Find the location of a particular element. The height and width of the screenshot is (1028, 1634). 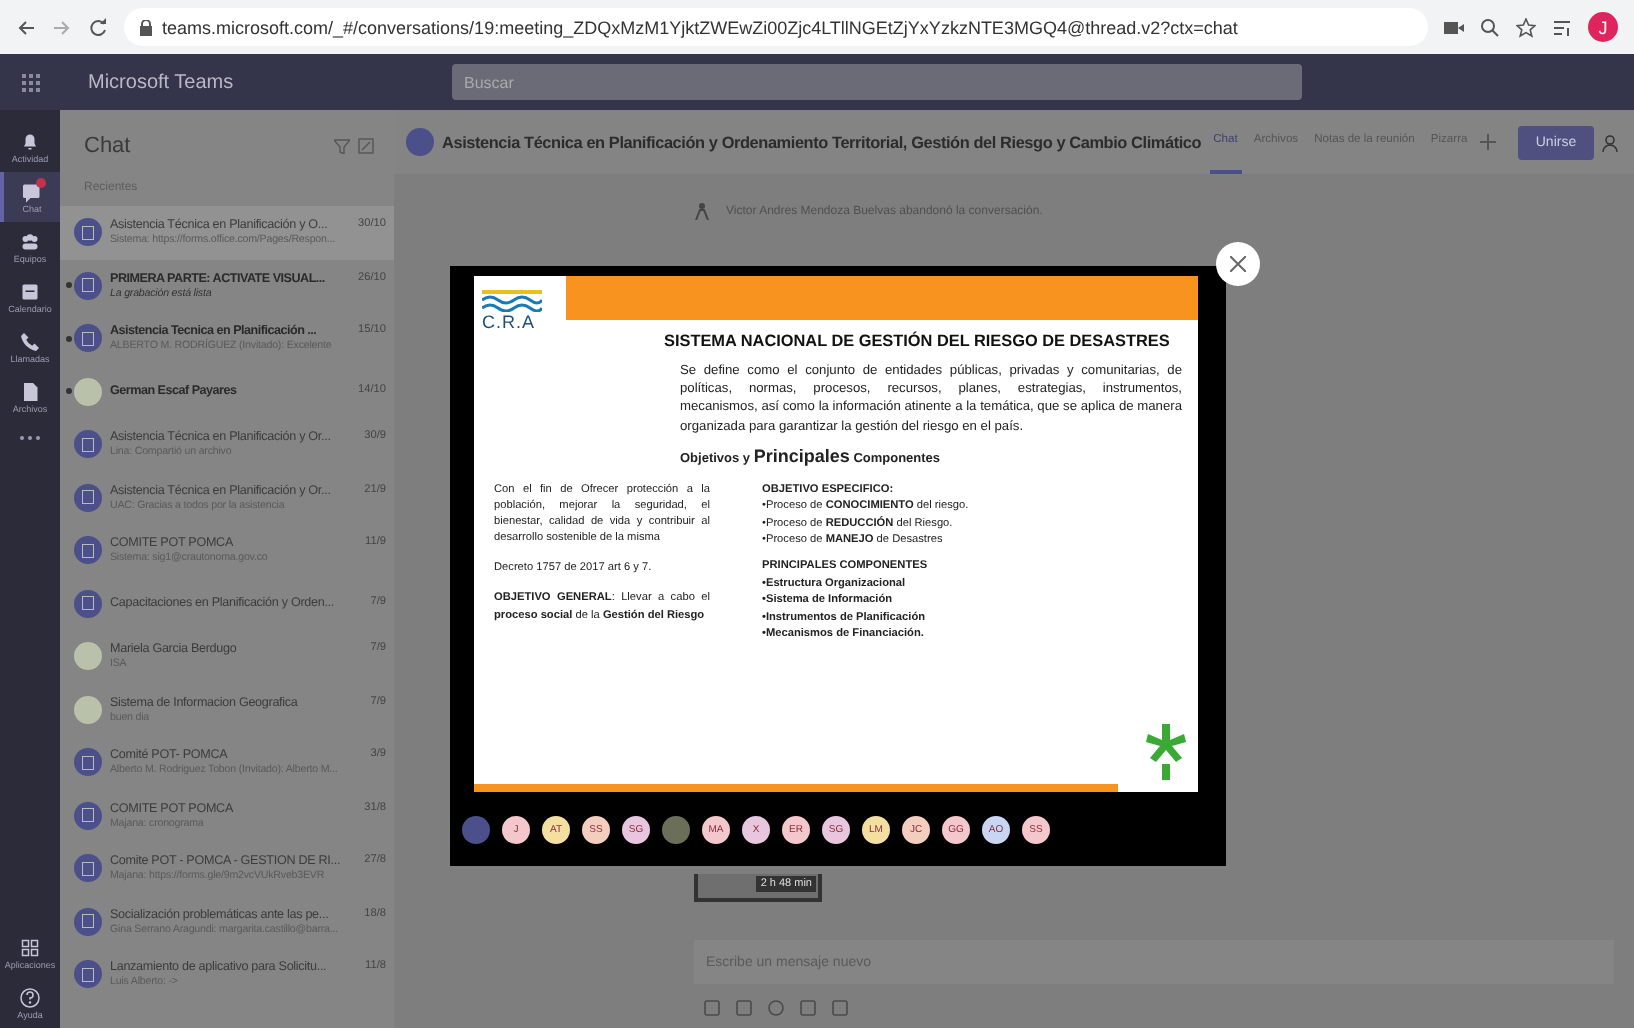

app-grid-icon is located at coordinates (30, 82).